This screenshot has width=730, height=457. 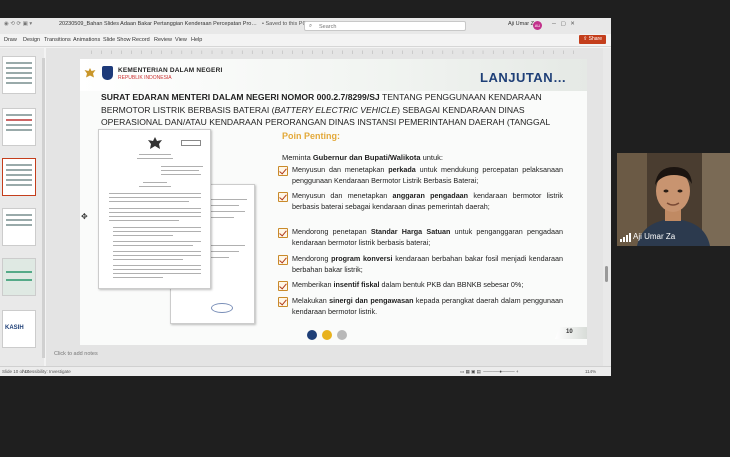 I want to click on vertical-scrollbar, so click(x=607, y=207).